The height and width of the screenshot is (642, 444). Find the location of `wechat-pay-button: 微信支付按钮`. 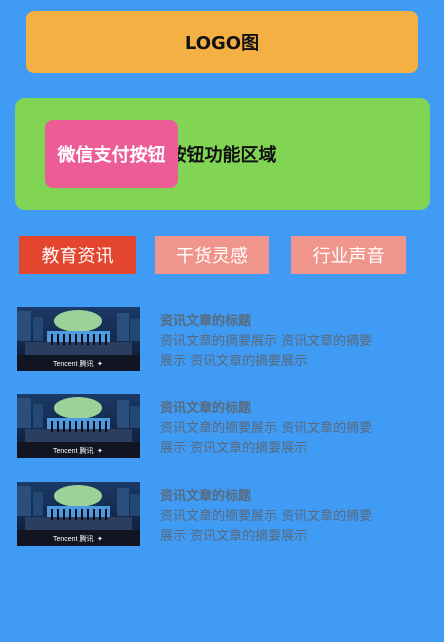

wechat-pay-button: 微信支付按钮 is located at coordinates (111, 154).